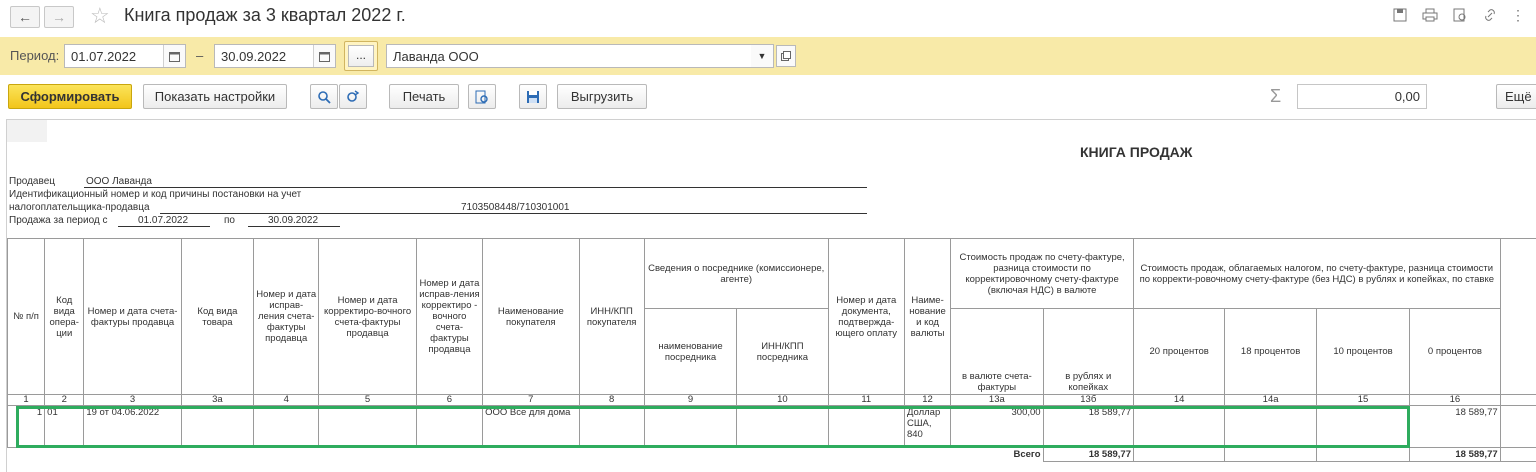 This screenshot has width=1536, height=472. Describe the element at coordinates (866, 400) in the screenshot. I see `col-number: 11` at that location.